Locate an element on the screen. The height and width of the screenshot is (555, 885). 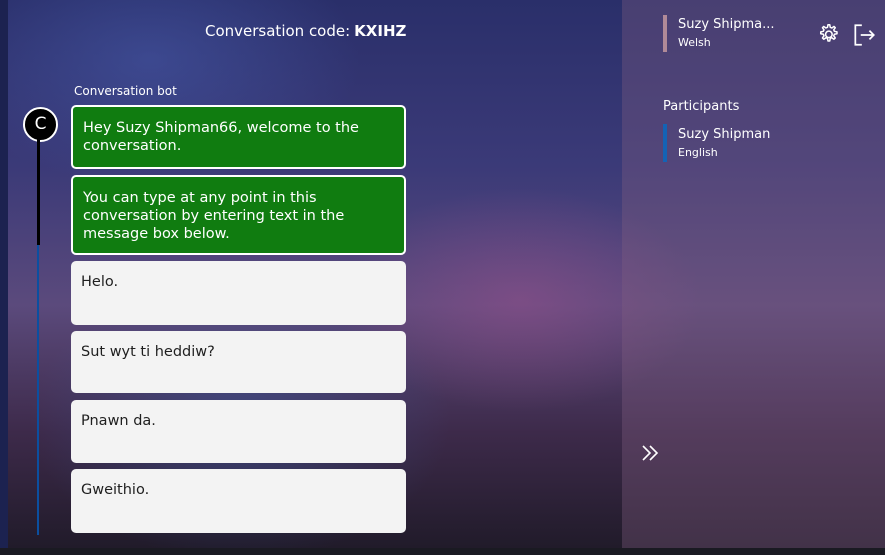
conversation-code-label: Conversation code: is located at coordinates (278, 31).